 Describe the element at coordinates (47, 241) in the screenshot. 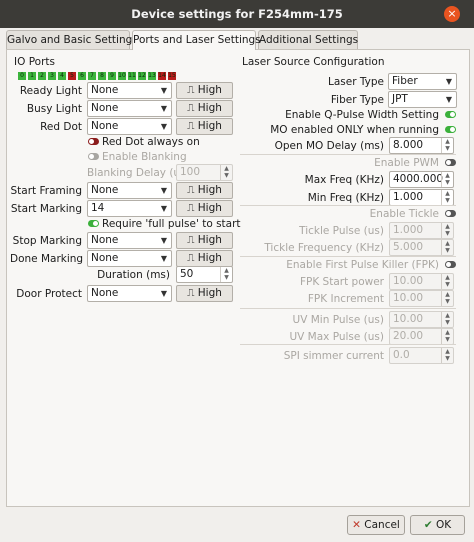

I see `stop-marking-label: Stop Marking` at that location.